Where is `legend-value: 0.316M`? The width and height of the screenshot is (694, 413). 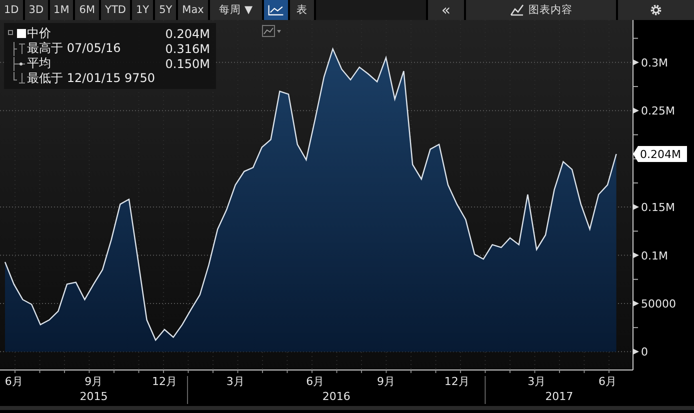 legend-value: 0.316M is located at coordinates (187, 49).